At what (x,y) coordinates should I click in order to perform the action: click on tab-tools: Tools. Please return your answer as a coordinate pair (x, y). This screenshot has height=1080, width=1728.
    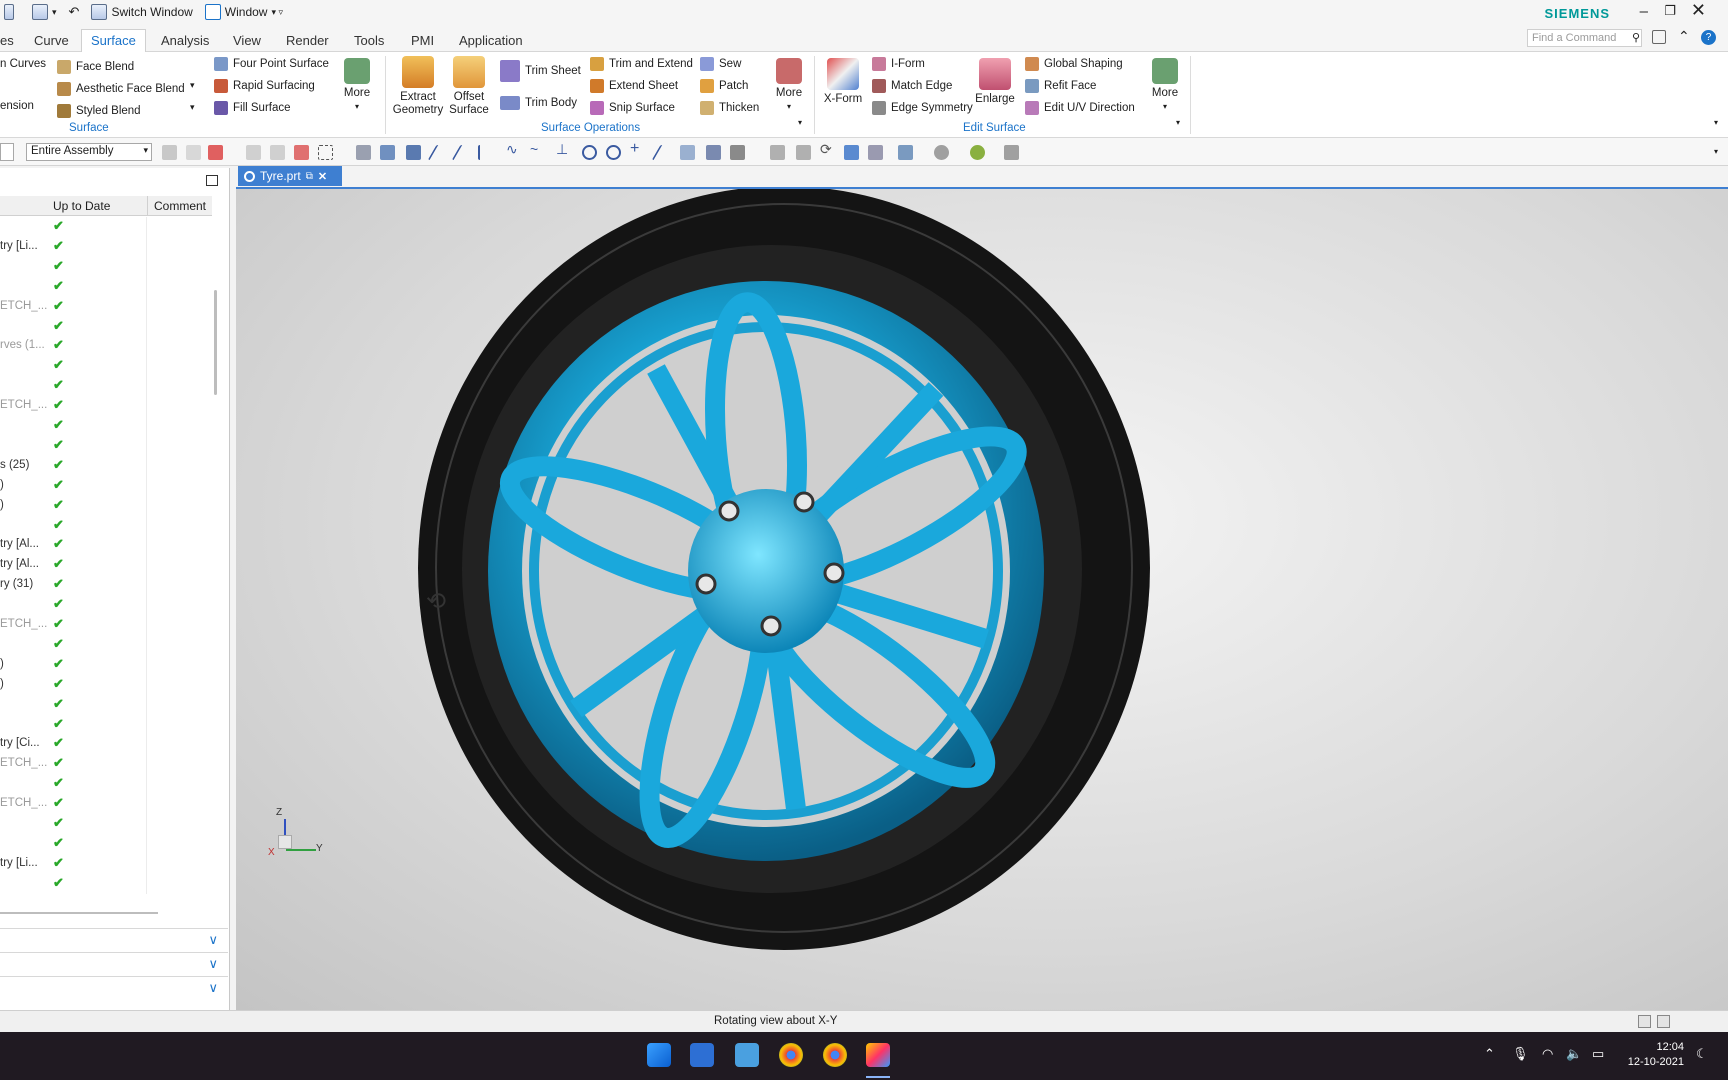
    Looking at the image, I should click on (369, 41).